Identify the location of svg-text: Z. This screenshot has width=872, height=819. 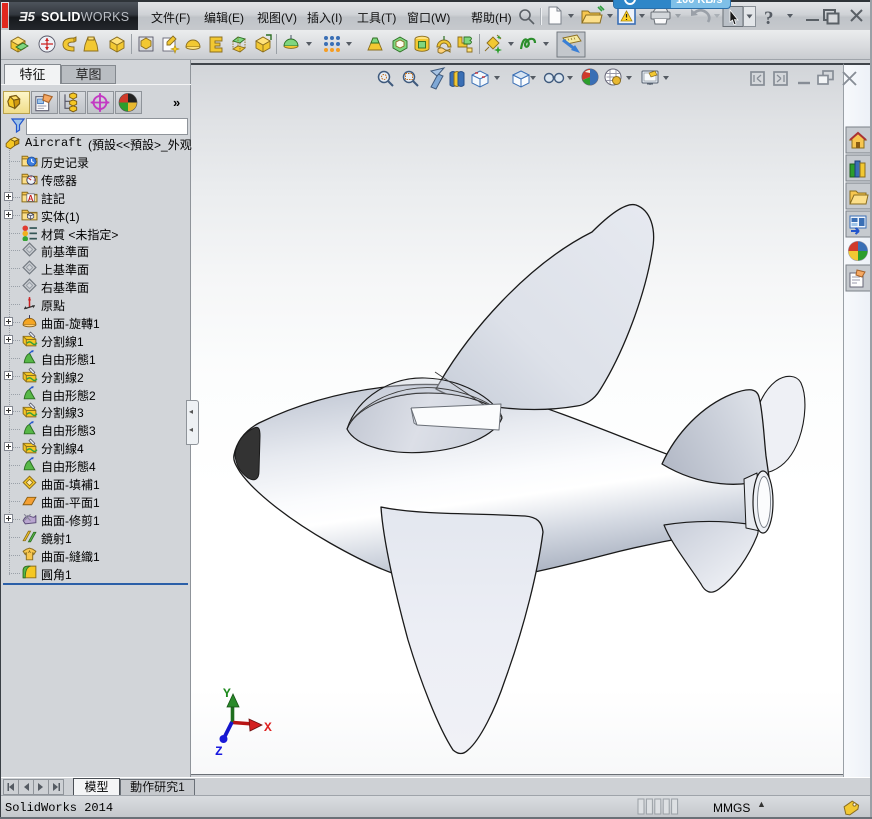
(219, 751).